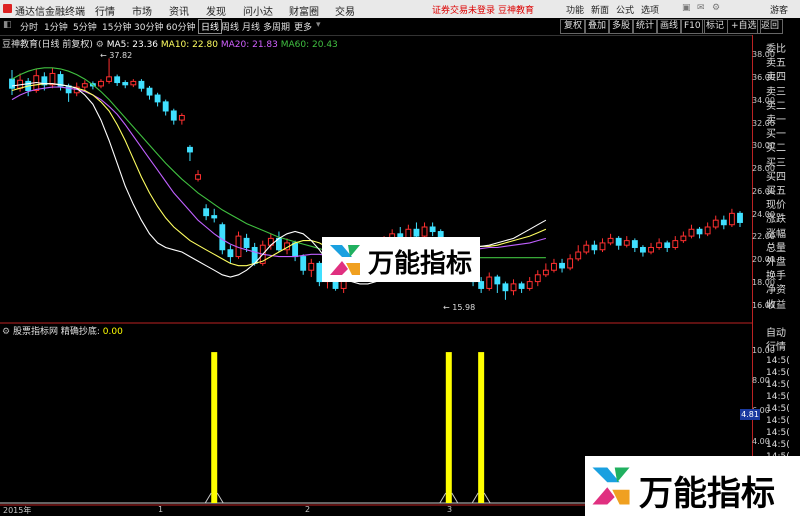 This screenshot has width=800, height=516. What do you see at coordinates (276, 26) in the screenshot?
I see `period-multi: 多周期` at bounding box center [276, 26].